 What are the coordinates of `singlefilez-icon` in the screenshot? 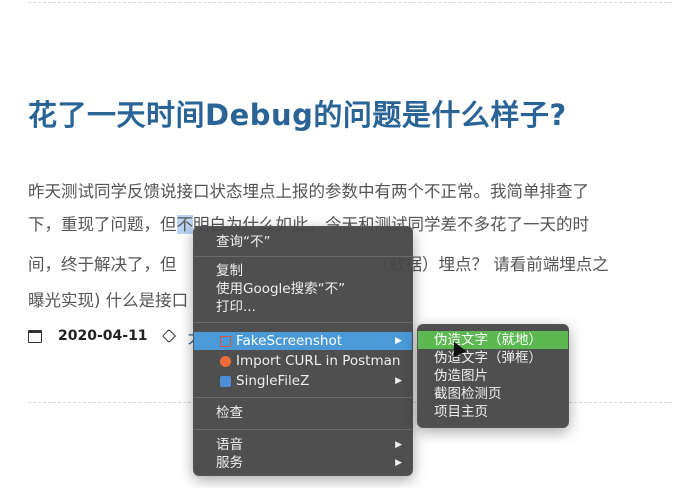 It's located at (225, 381).